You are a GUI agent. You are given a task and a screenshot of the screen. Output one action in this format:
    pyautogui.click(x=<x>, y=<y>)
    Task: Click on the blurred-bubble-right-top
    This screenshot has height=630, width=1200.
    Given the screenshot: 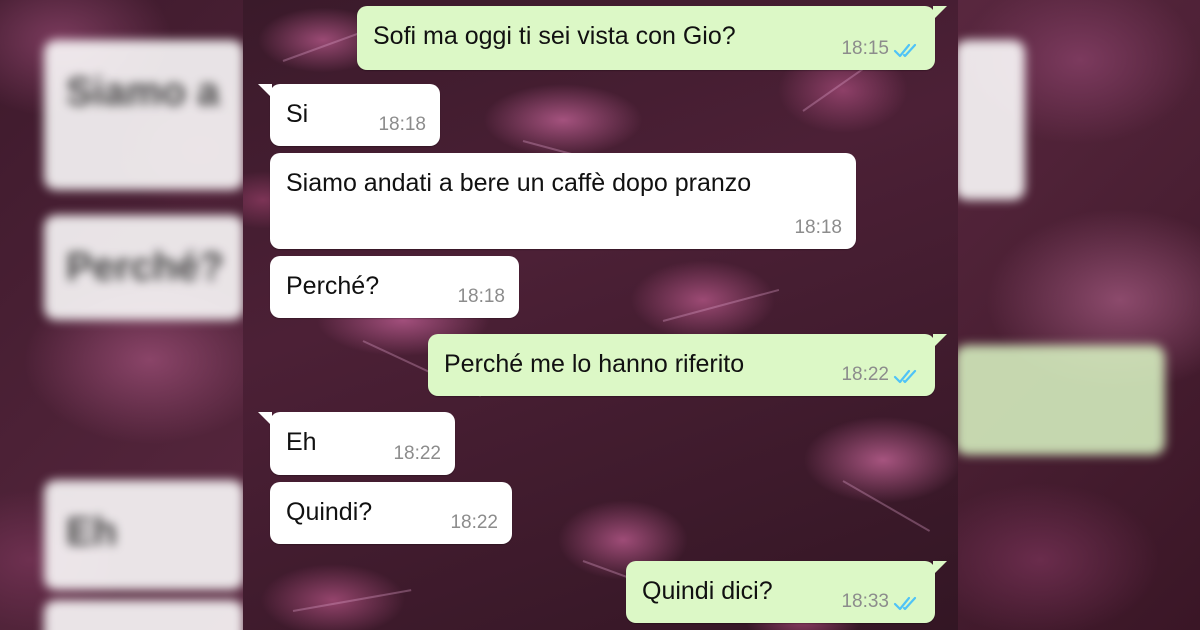 What is the action you would take?
    pyautogui.click(x=990, y=120)
    